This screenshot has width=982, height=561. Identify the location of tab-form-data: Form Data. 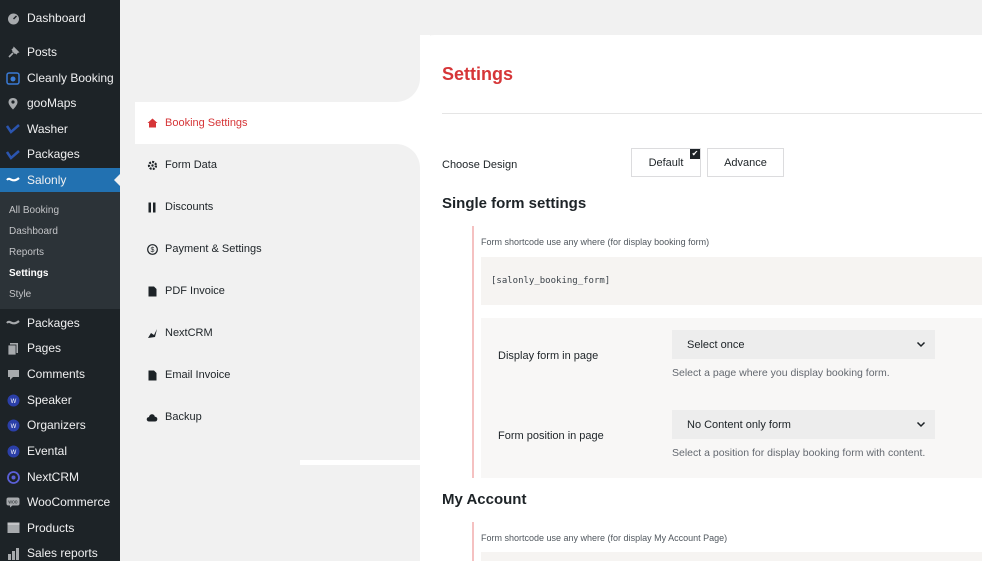
(277, 165).